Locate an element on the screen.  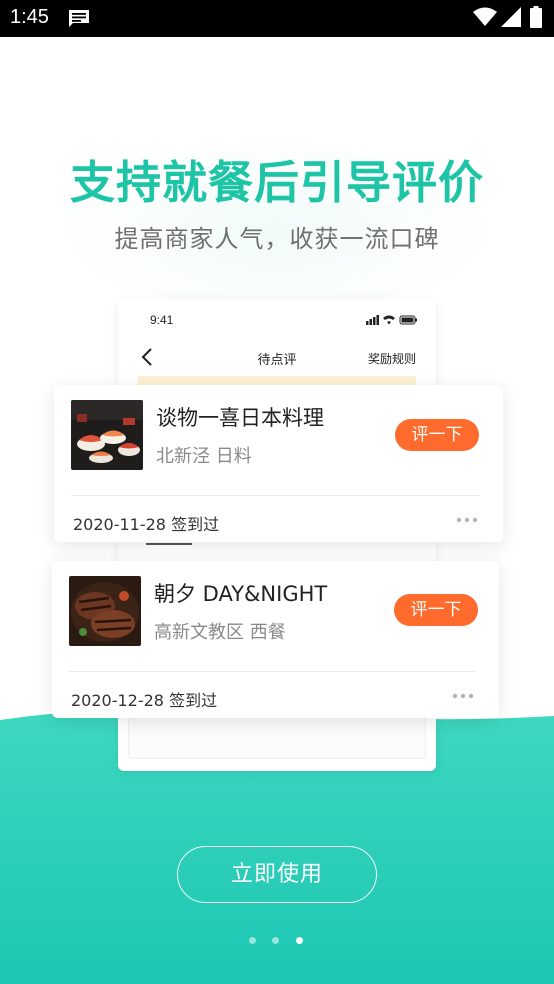
message-icon is located at coordinates (79, 18).